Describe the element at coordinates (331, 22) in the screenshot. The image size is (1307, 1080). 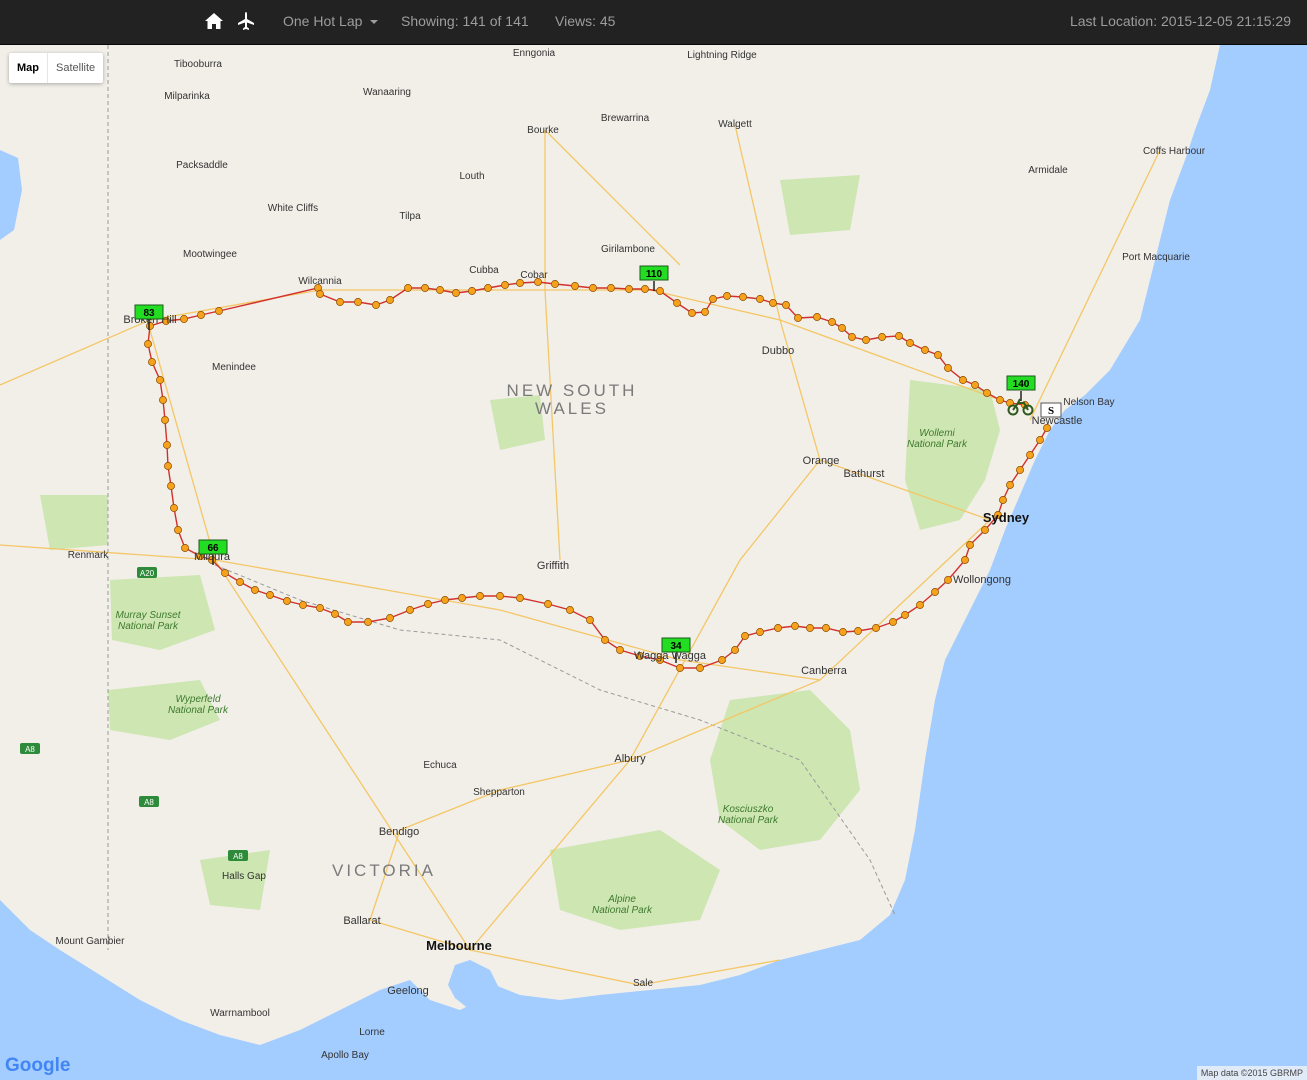
I see `trip-dropdown: One Hot Lap` at that location.